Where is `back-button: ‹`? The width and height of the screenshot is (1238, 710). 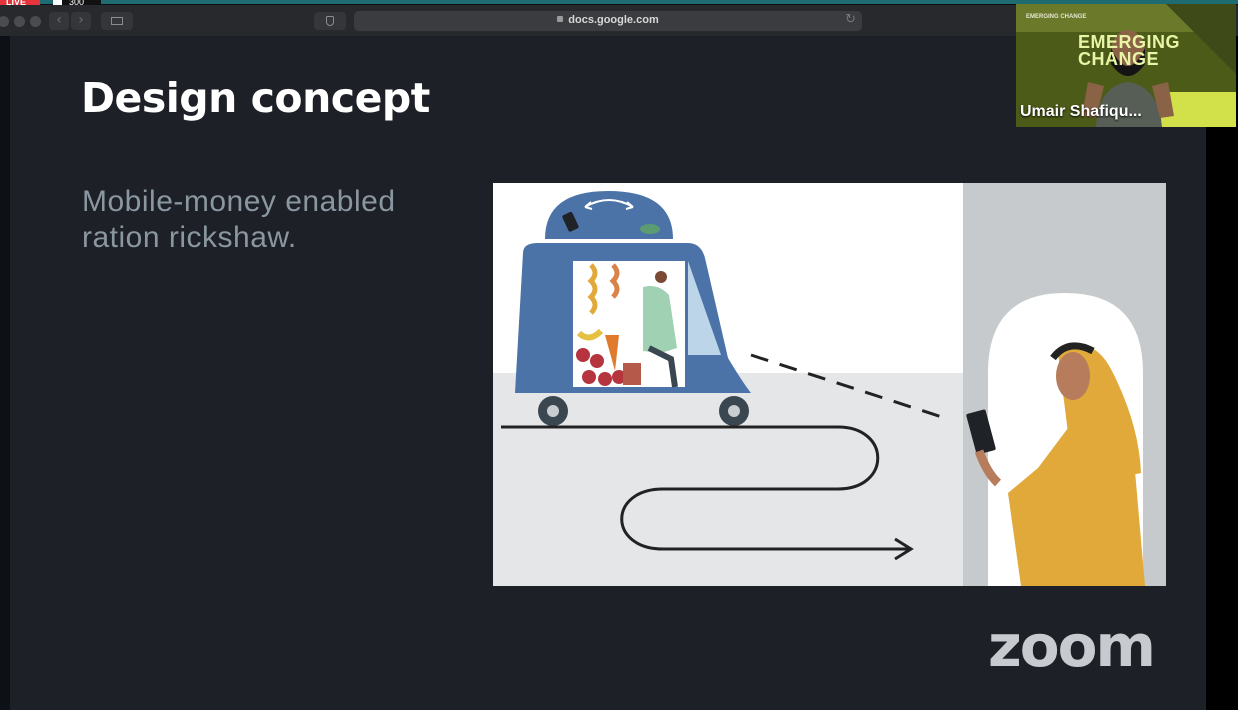
back-button: ‹ is located at coordinates (59, 21).